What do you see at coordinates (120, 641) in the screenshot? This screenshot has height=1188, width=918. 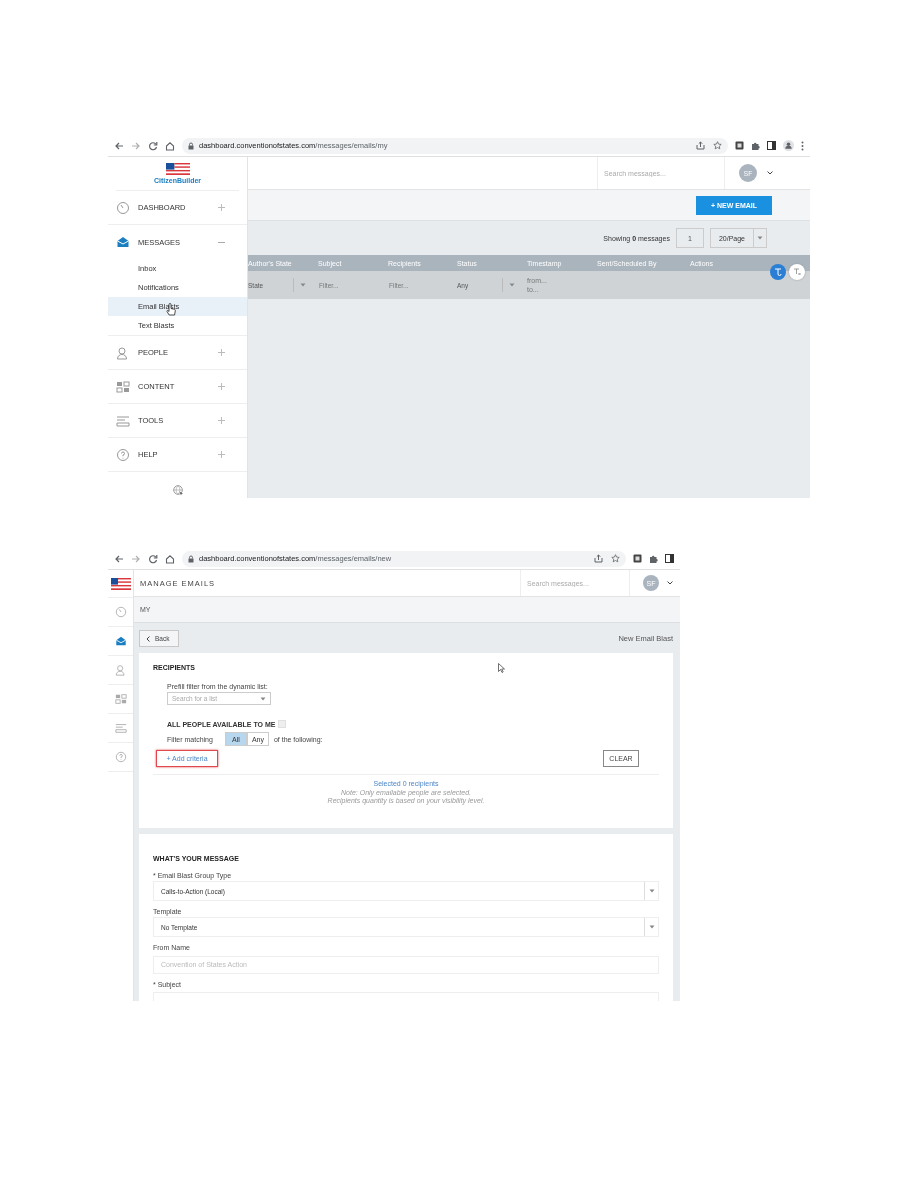 I see `envelope-icon` at bounding box center [120, 641].